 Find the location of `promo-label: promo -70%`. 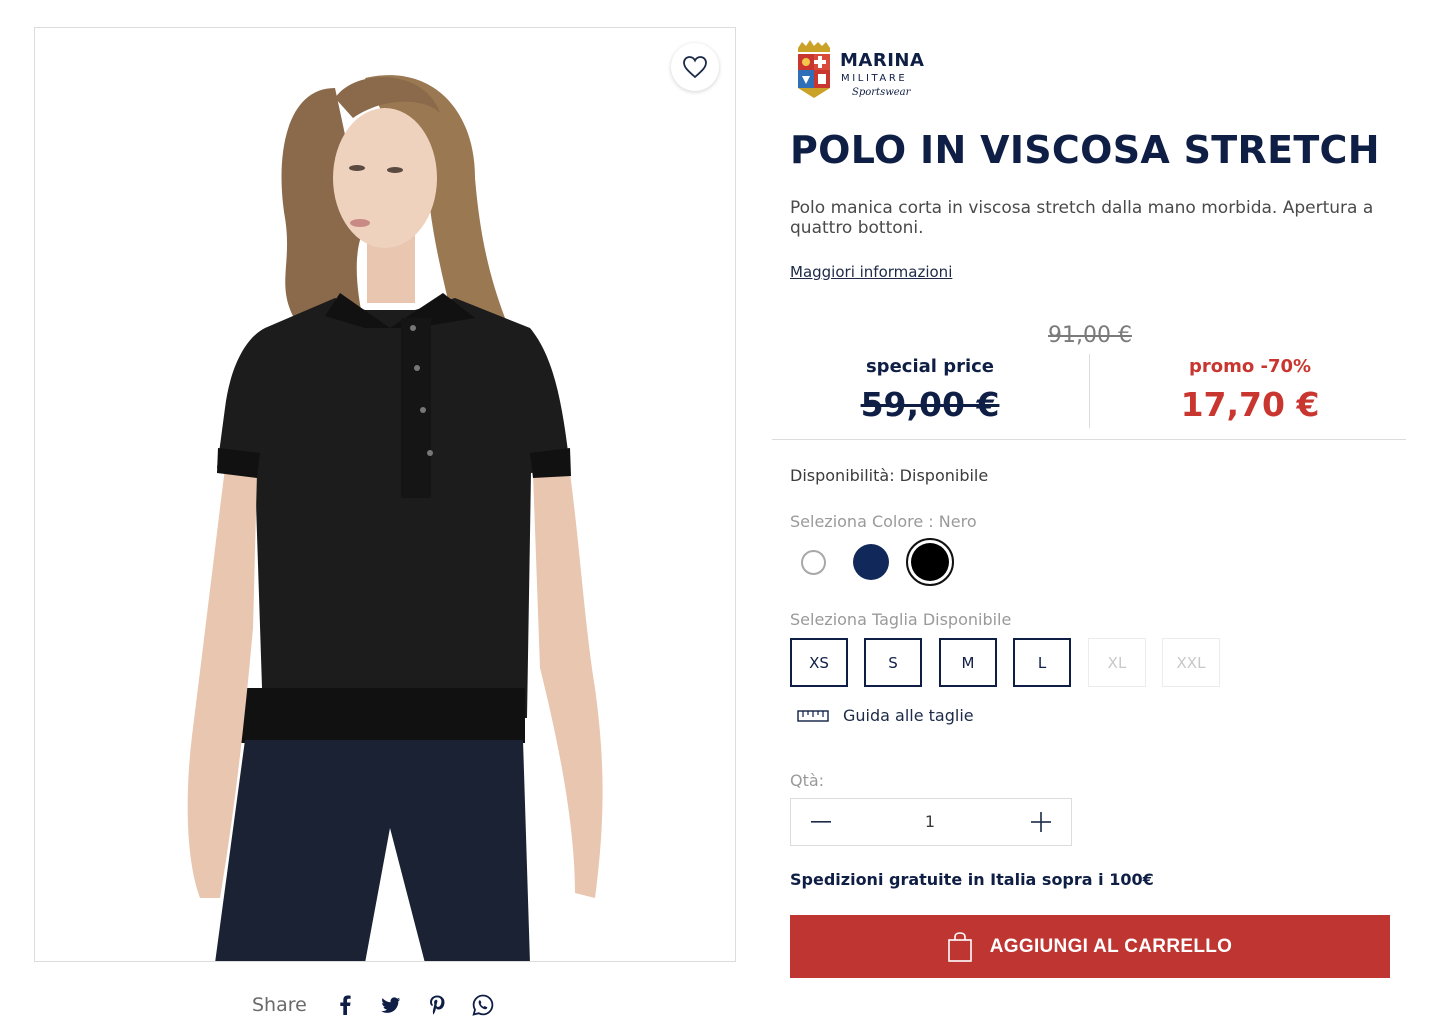

promo-label: promo -70% is located at coordinates (1250, 366).